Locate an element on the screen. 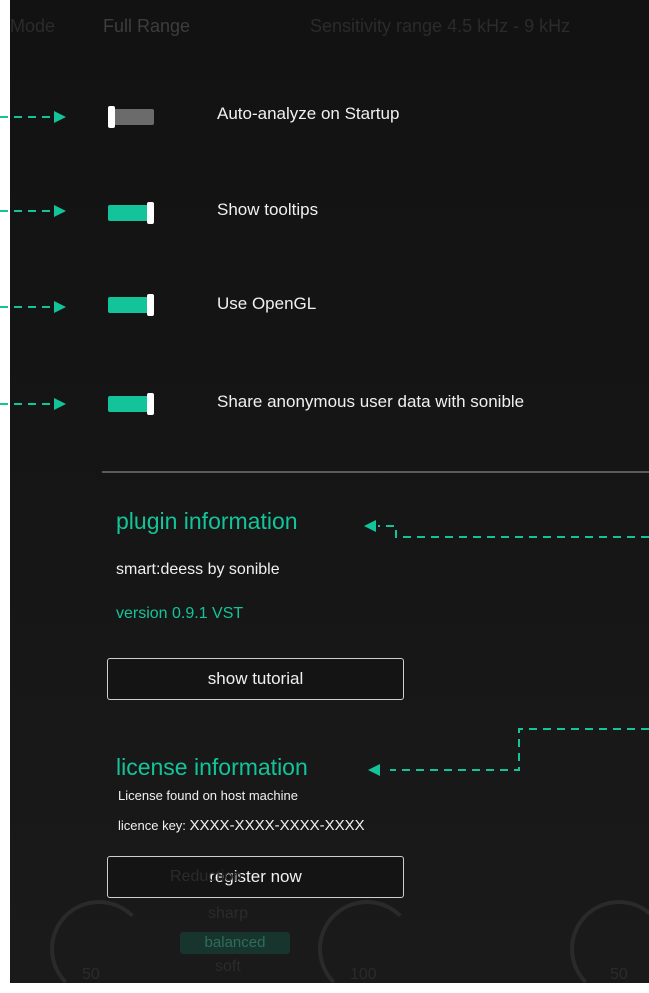  auto-analyze-label: Auto-analyze on Startup is located at coordinates (308, 113).